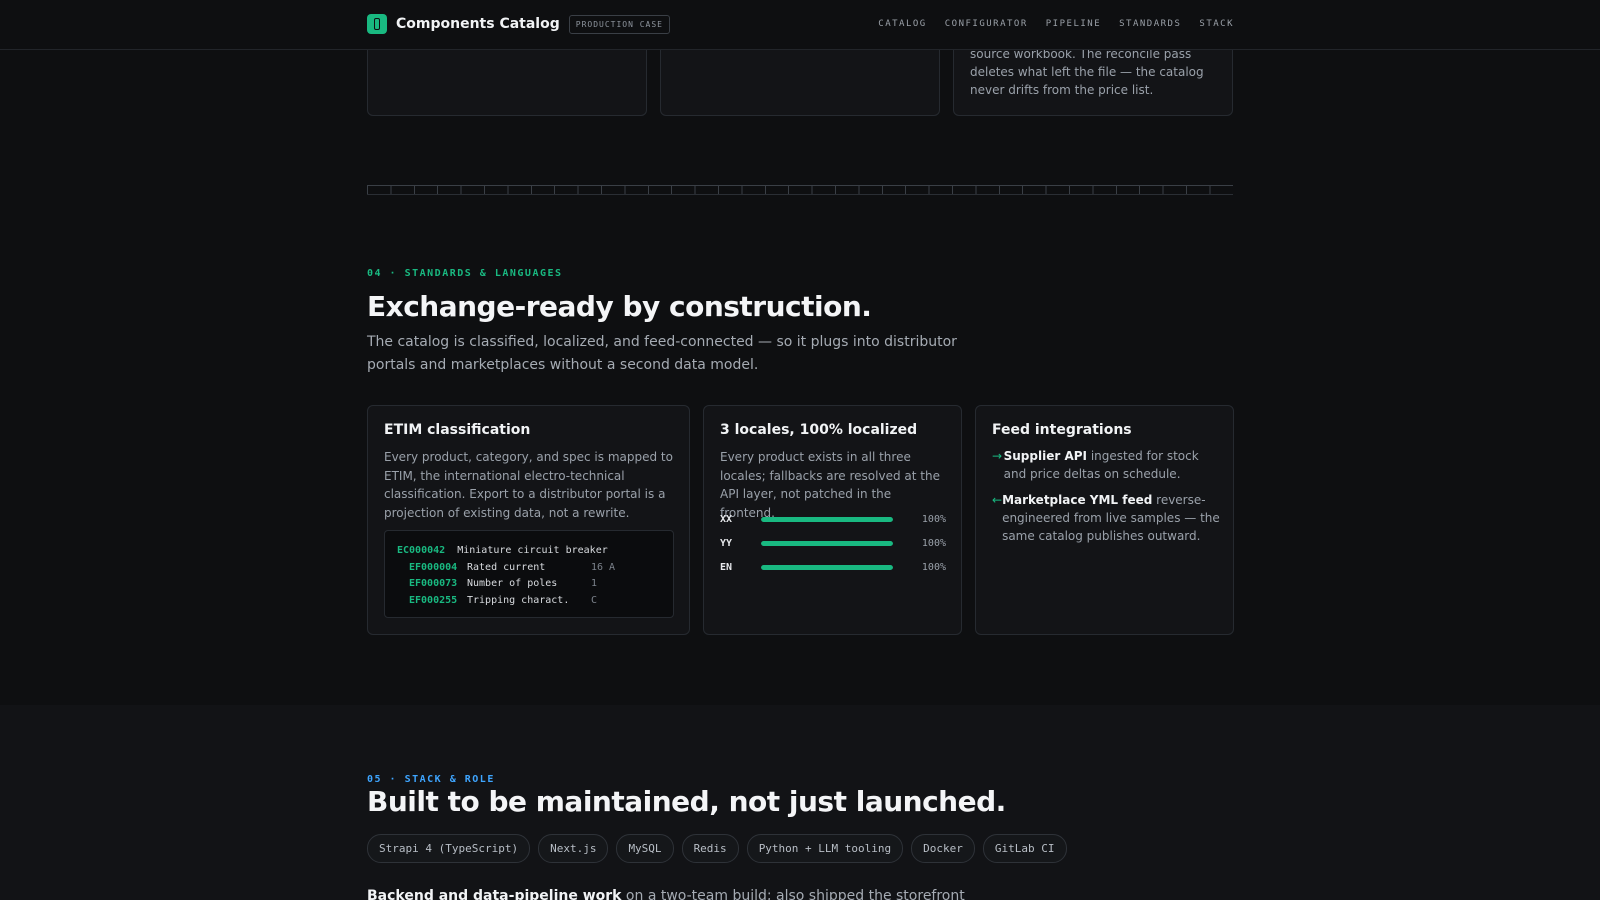 This screenshot has width=1600, height=900. What do you see at coordinates (1216, 24) in the screenshot?
I see `nav-stack: STACK` at bounding box center [1216, 24].